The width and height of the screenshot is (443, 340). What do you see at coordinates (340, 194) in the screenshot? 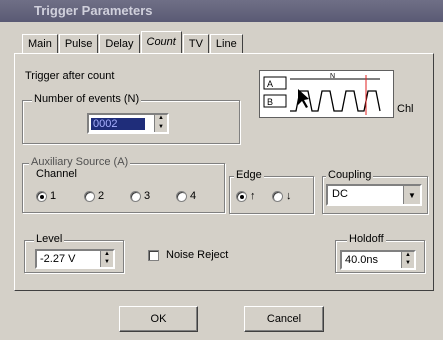
I see `coupling-value: DC` at bounding box center [340, 194].